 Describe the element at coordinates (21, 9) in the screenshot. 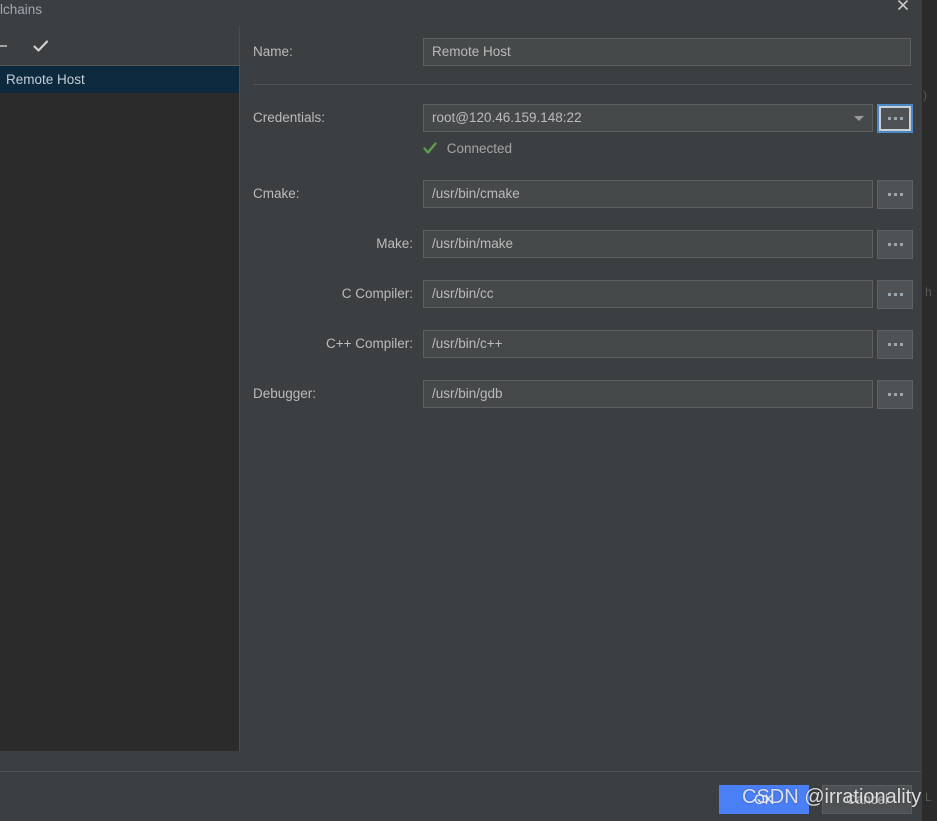

I see `dialog-title: lchains` at that location.